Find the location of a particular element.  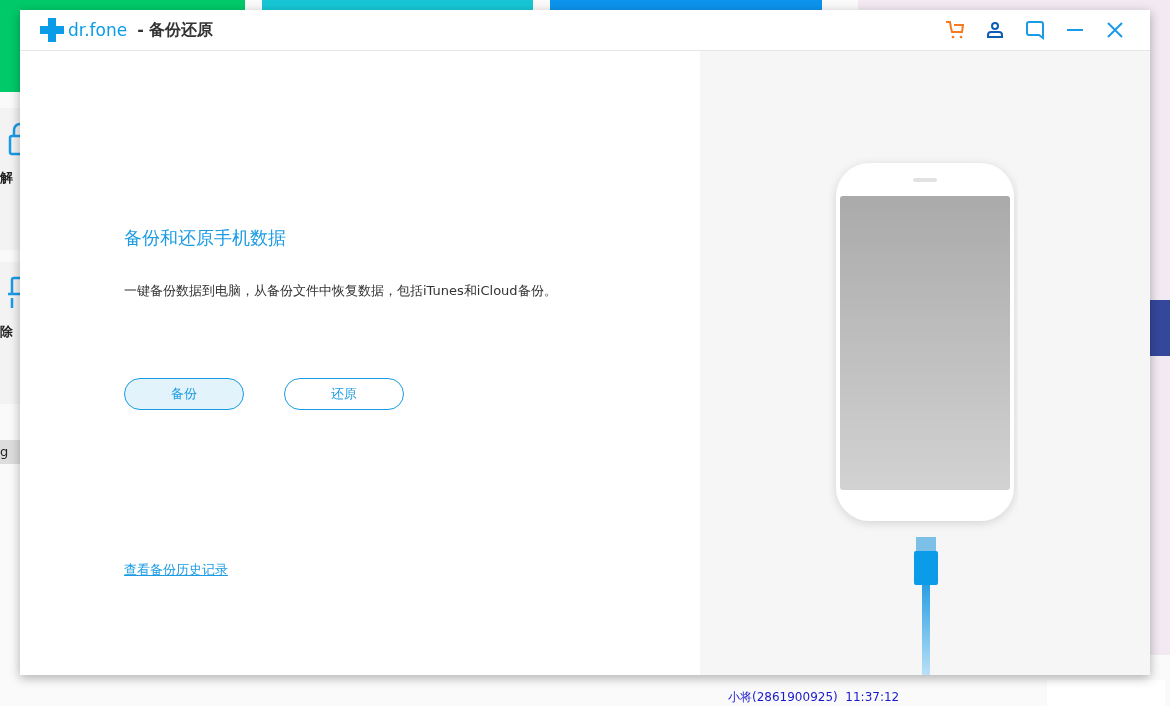

action-button: 备份 is located at coordinates (184, 394).